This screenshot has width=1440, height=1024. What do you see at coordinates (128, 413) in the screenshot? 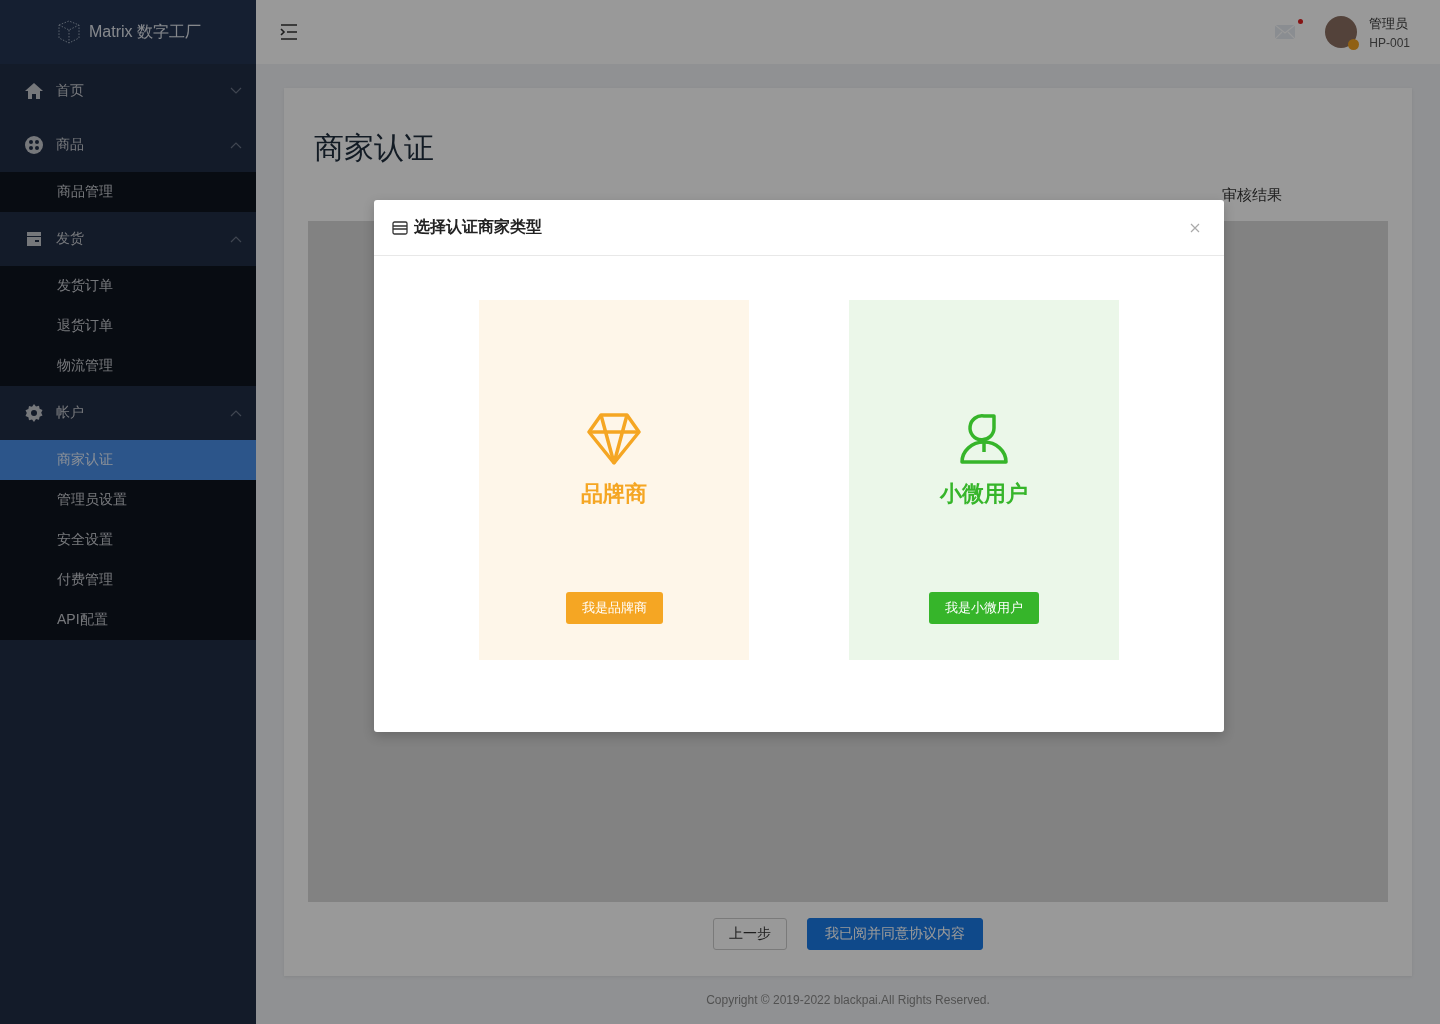
I see `menu-group: 帐户` at bounding box center [128, 413].